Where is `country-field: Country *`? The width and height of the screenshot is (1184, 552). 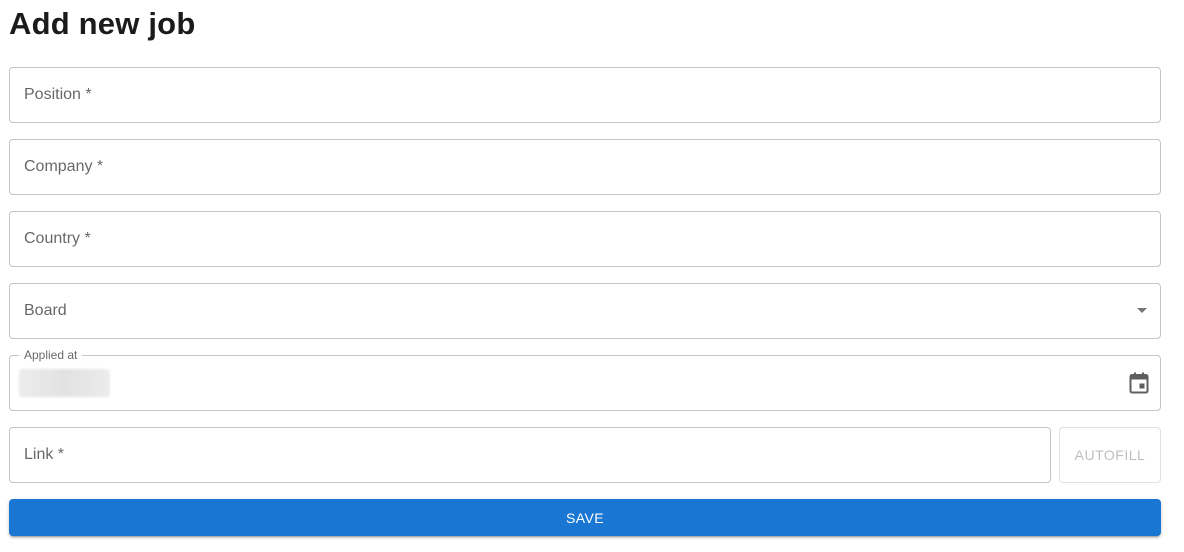 country-field: Country * is located at coordinates (585, 239).